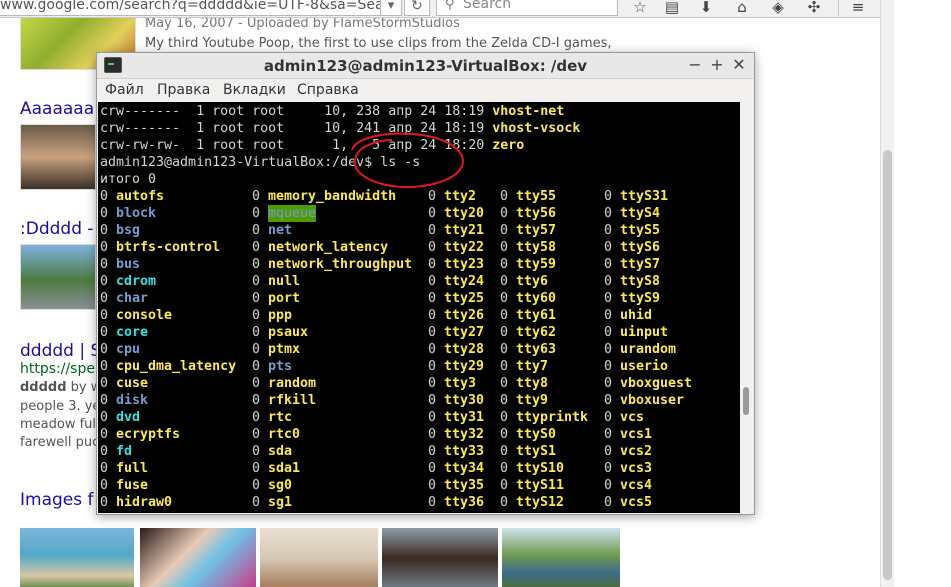  Describe the element at coordinates (536, 298) in the screenshot. I see `device-entry: tty60` at that location.